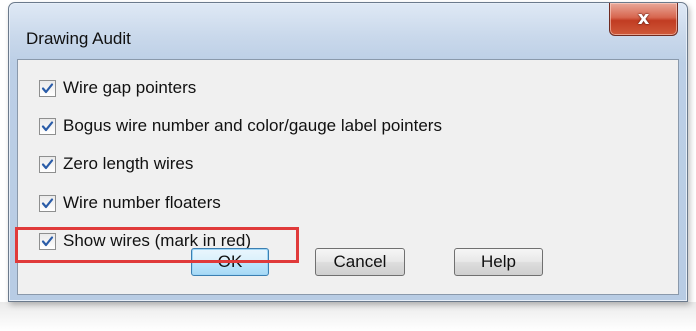 The width and height of the screenshot is (696, 331). What do you see at coordinates (128, 163) in the screenshot?
I see `option-label: Zero length wires` at bounding box center [128, 163].